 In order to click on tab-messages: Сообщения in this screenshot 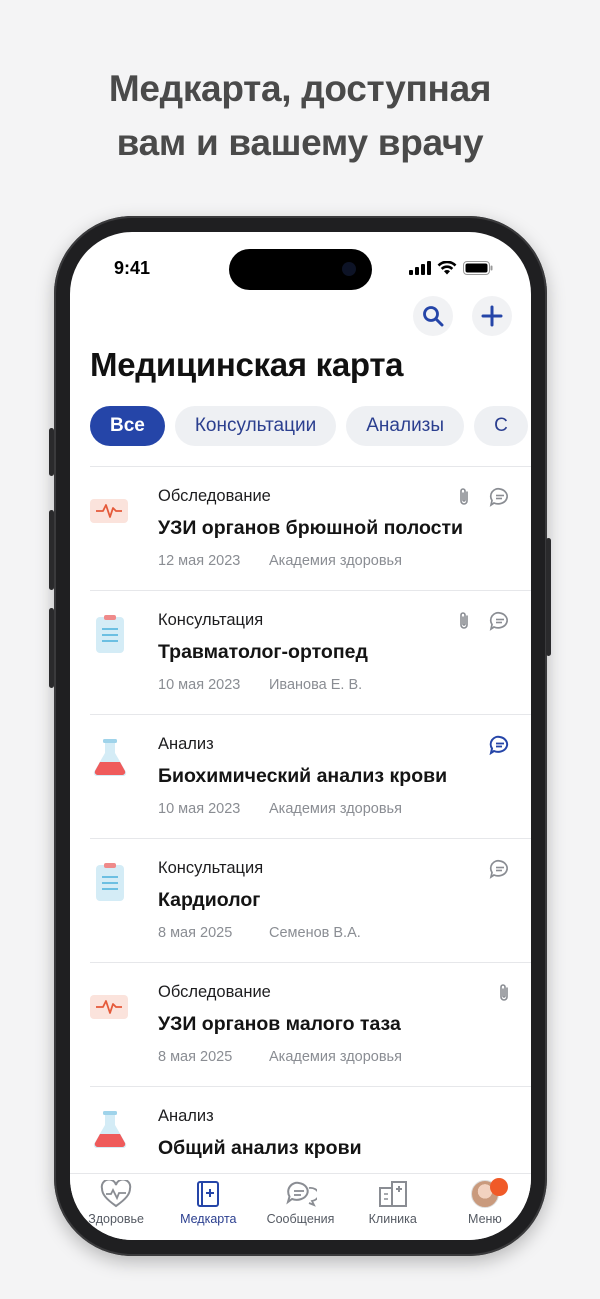, I will do `click(300, 1207)`.